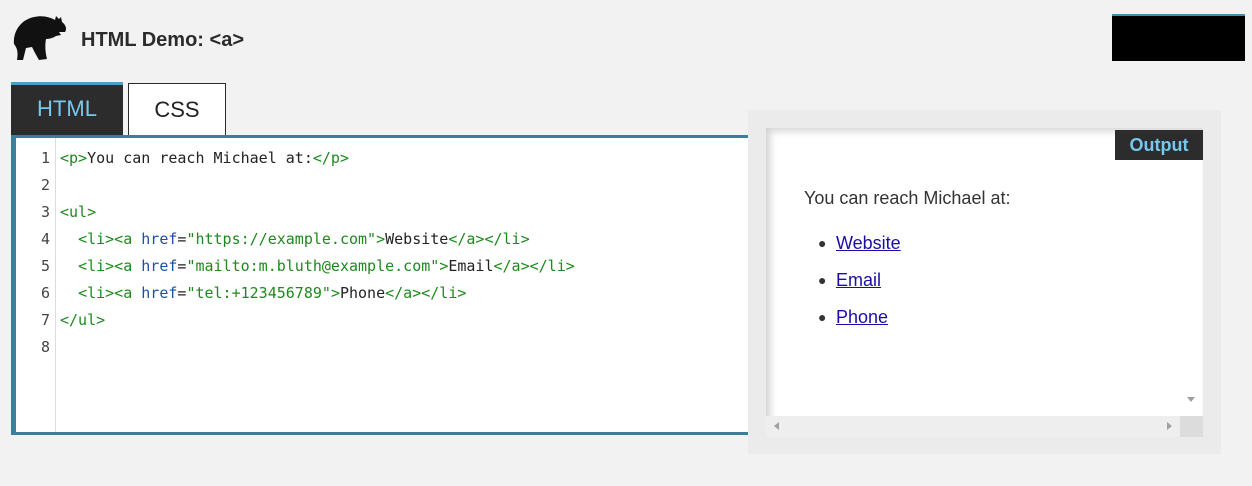  What do you see at coordinates (177, 109) in the screenshot?
I see `tab-css: CSS` at bounding box center [177, 109].